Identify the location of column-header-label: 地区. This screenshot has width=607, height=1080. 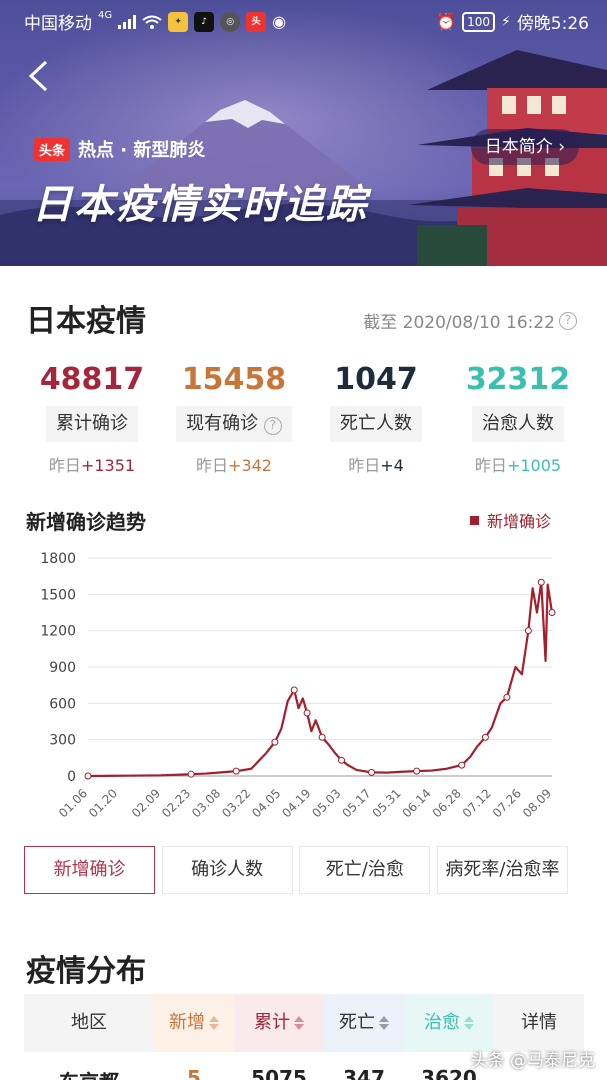
(89, 1022).